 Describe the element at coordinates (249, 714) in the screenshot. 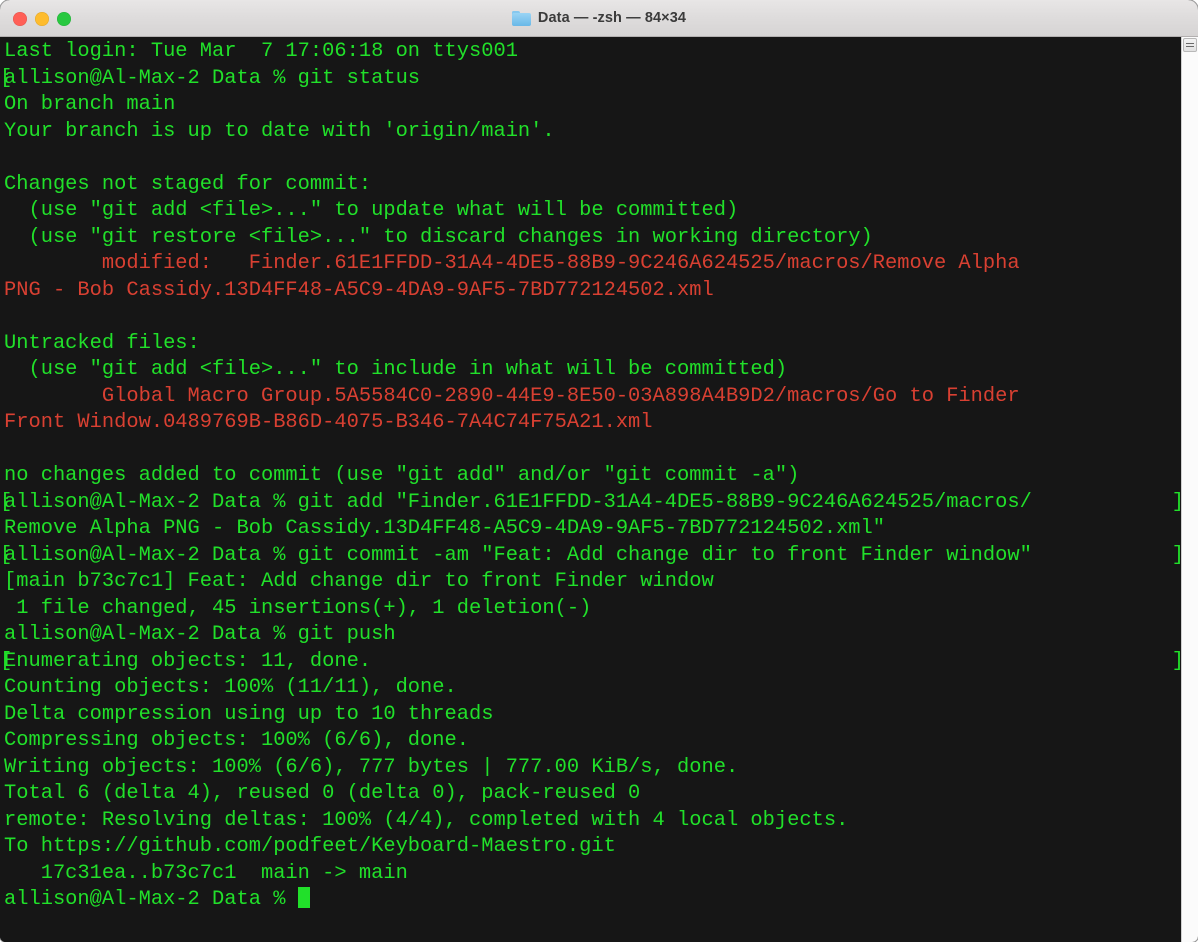

I see `terminal-line-text: Delta compression using up to 10 threads` at that location.